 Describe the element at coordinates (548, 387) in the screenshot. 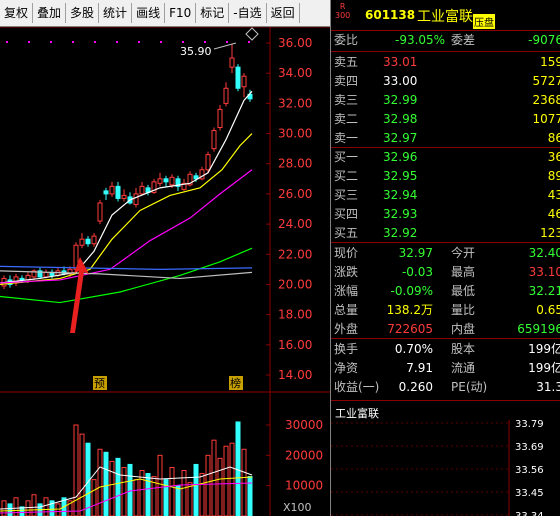

I see `stat2-value: 31.3` at that location.